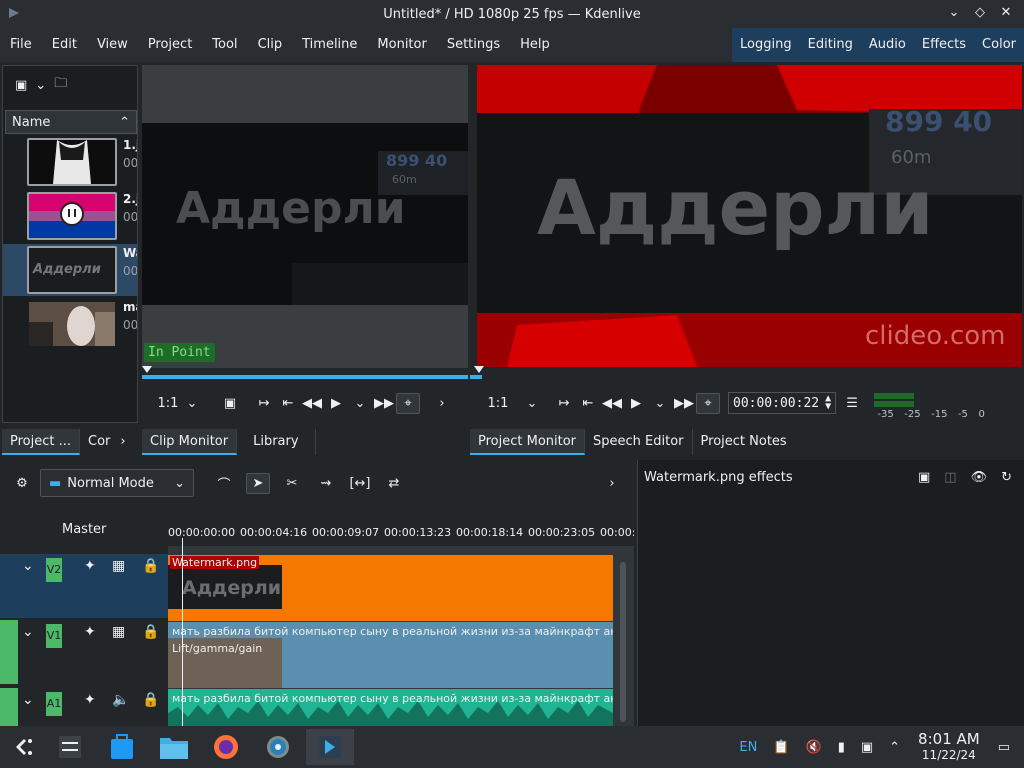 This screenshot has width=1024, height=768. What do you see at coordinates (814, 747) in the screenshot?
I see `volume-muted-icon: 🔇` at bounding box center [814, 747].